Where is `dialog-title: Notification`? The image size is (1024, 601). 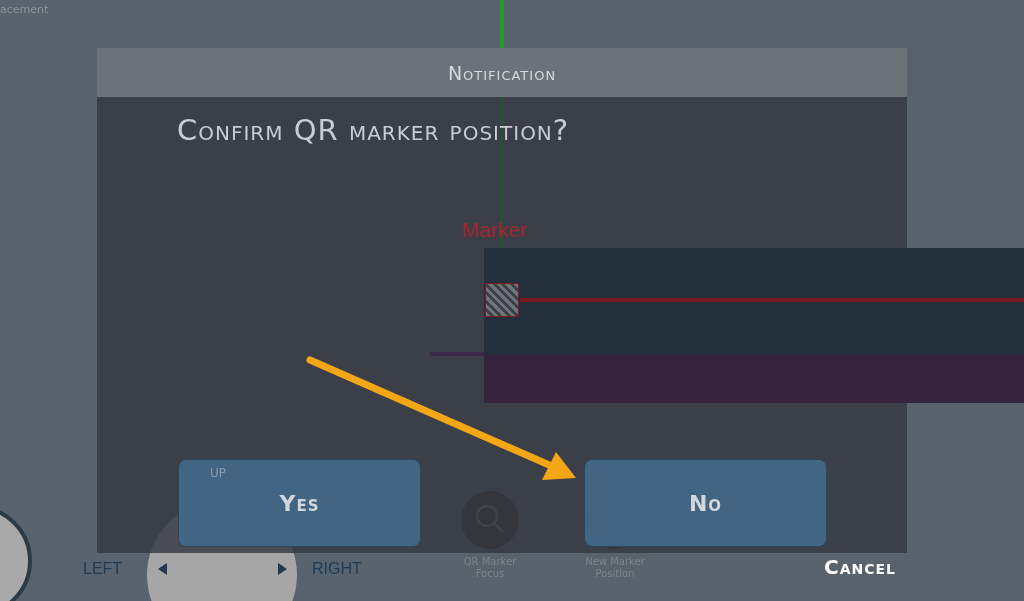 dialog-title: Notification is located at coordinates (502, 72).